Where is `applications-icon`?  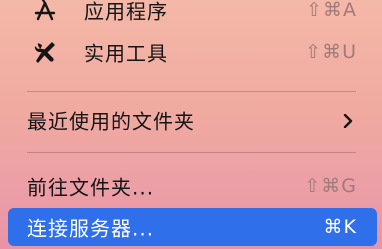 applications-icon is located at coordinates (45, 11).